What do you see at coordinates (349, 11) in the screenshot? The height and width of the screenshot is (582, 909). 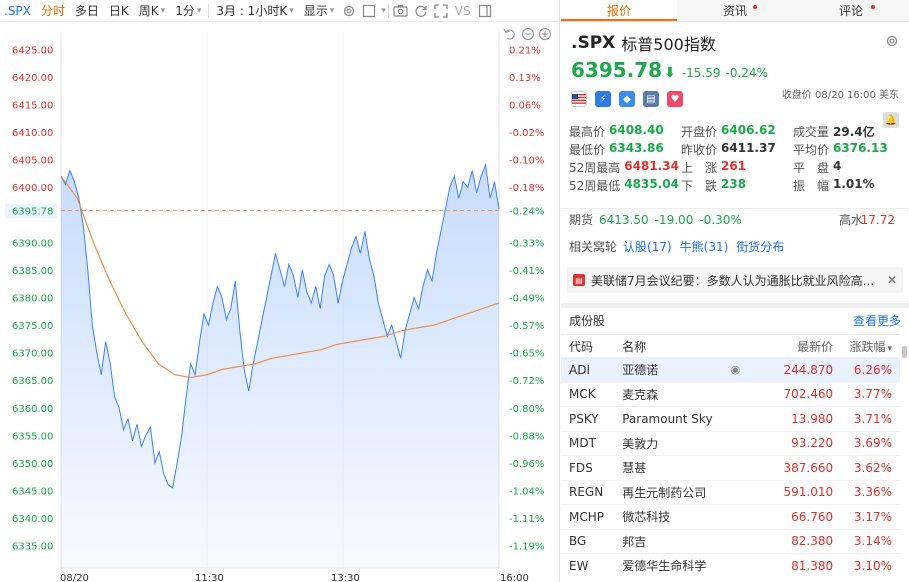 I see `settings-gear-icon` at bounding box center [349, 11].